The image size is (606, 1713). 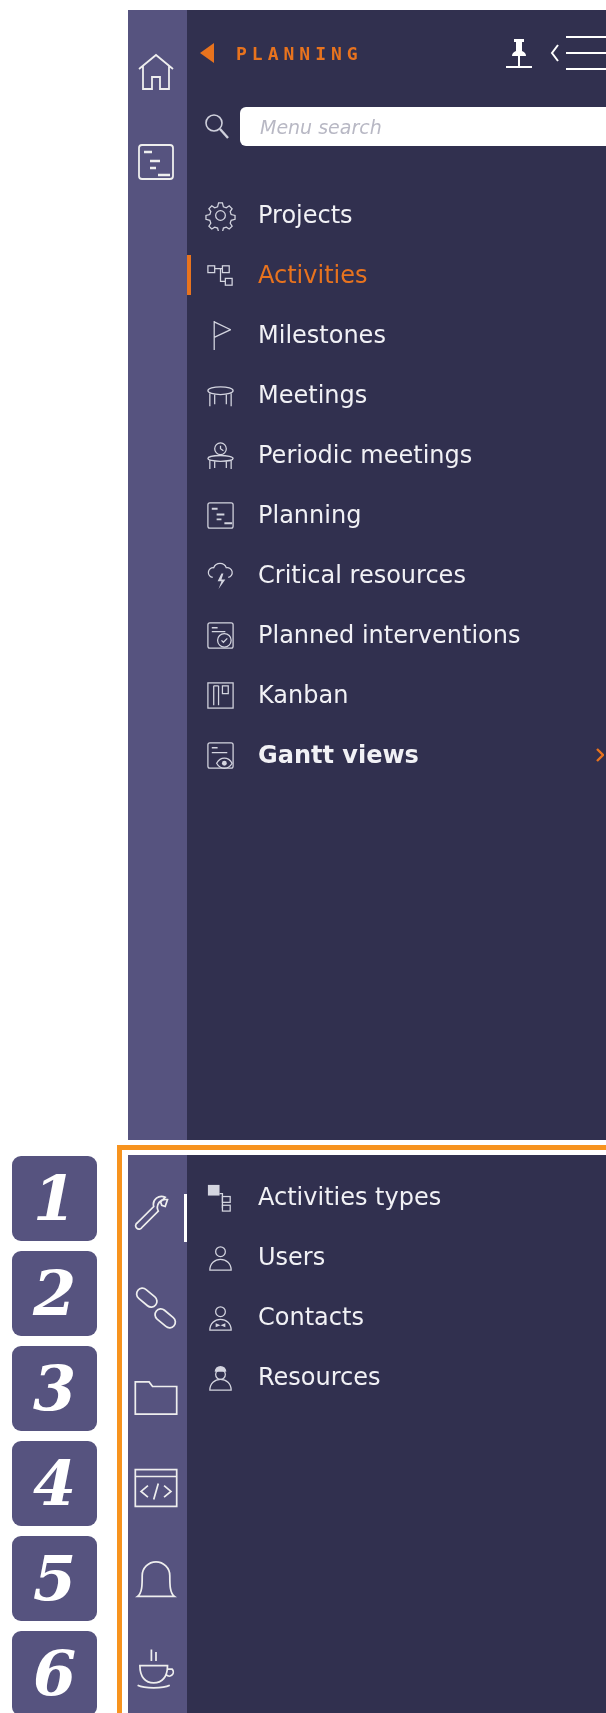 I want to click on menu-item: Activities types, so click(x=396, y=1197).